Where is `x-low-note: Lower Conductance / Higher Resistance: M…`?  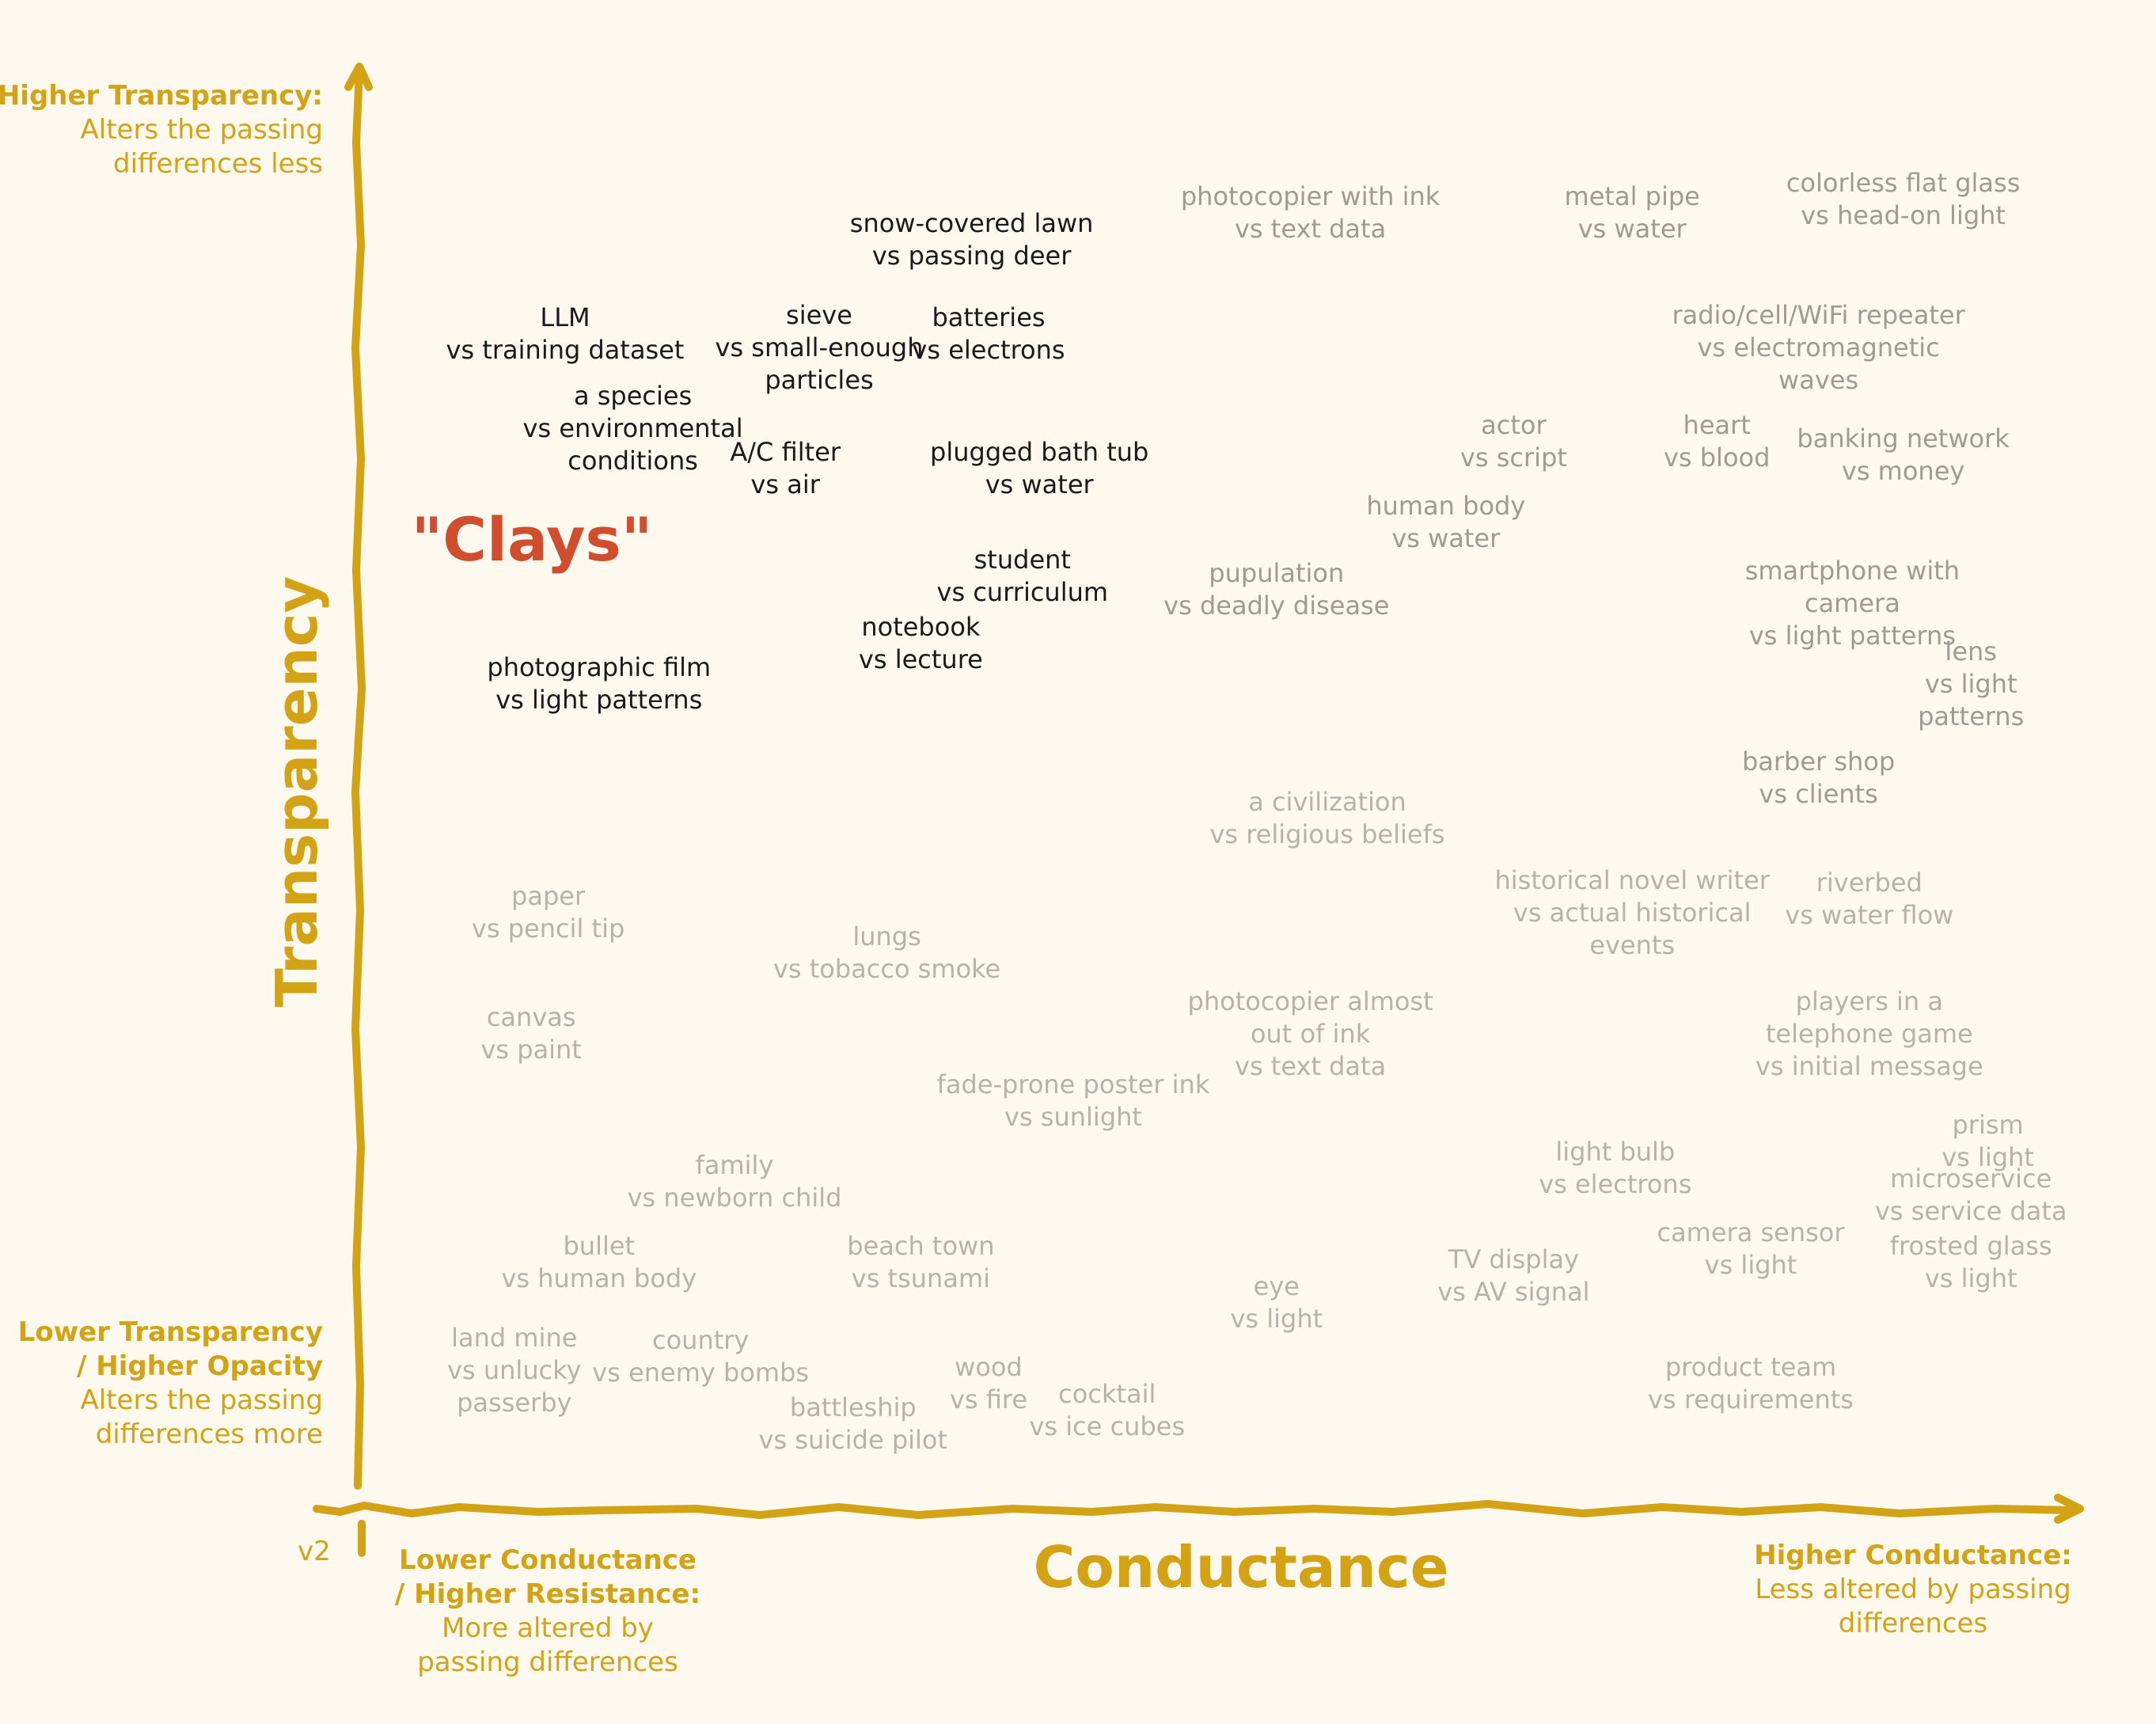 x-low-note: Lower Conductance / Higher Resistance: M… is located at coordinates (547, 1612).